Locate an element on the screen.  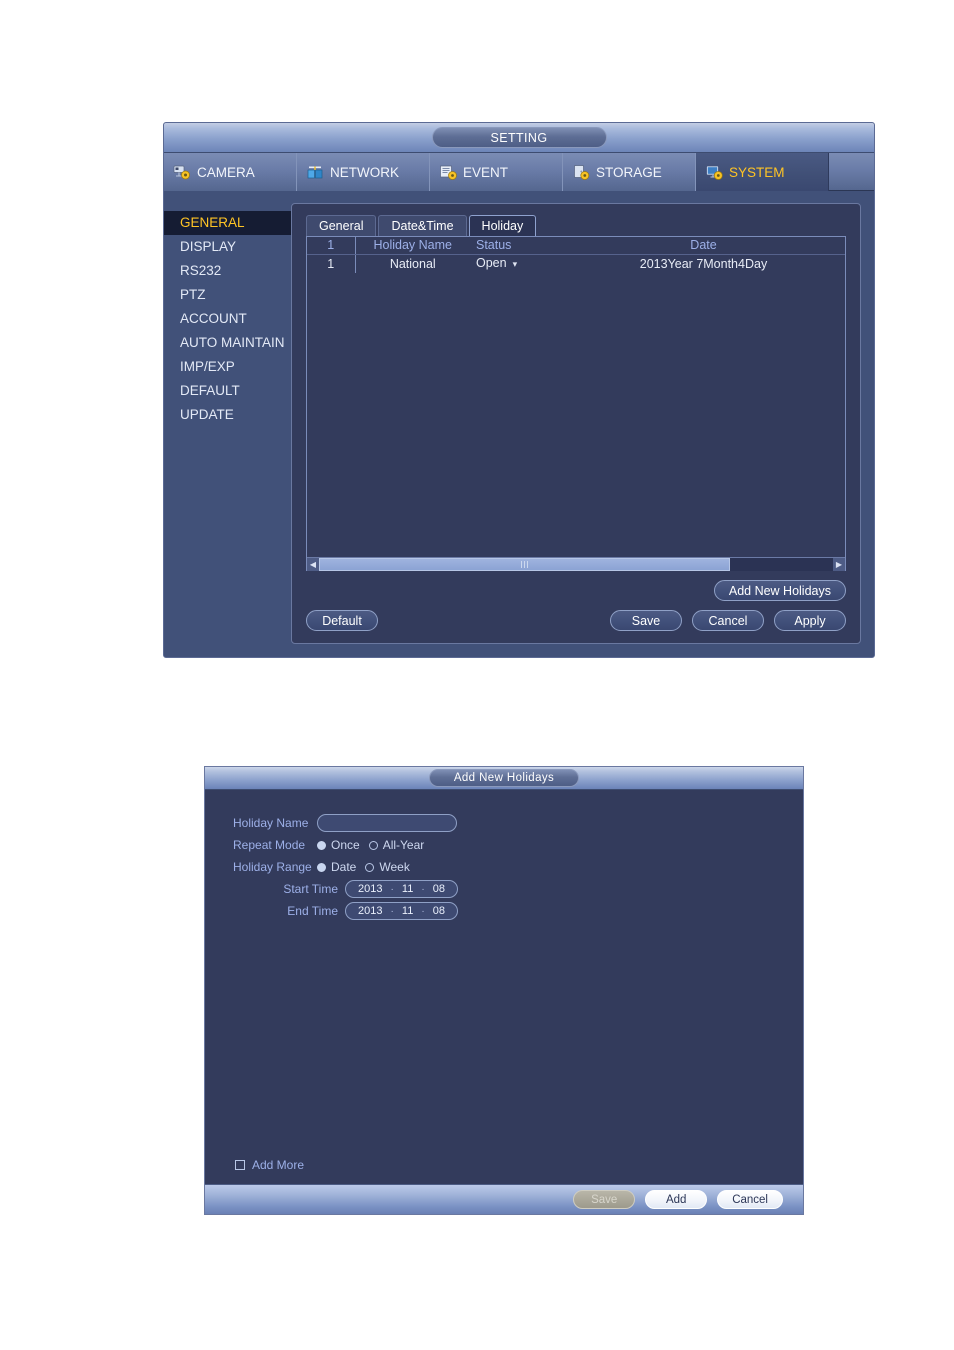
repeat-mode-label: Repeat Mode is located at coordinates (269, 845).